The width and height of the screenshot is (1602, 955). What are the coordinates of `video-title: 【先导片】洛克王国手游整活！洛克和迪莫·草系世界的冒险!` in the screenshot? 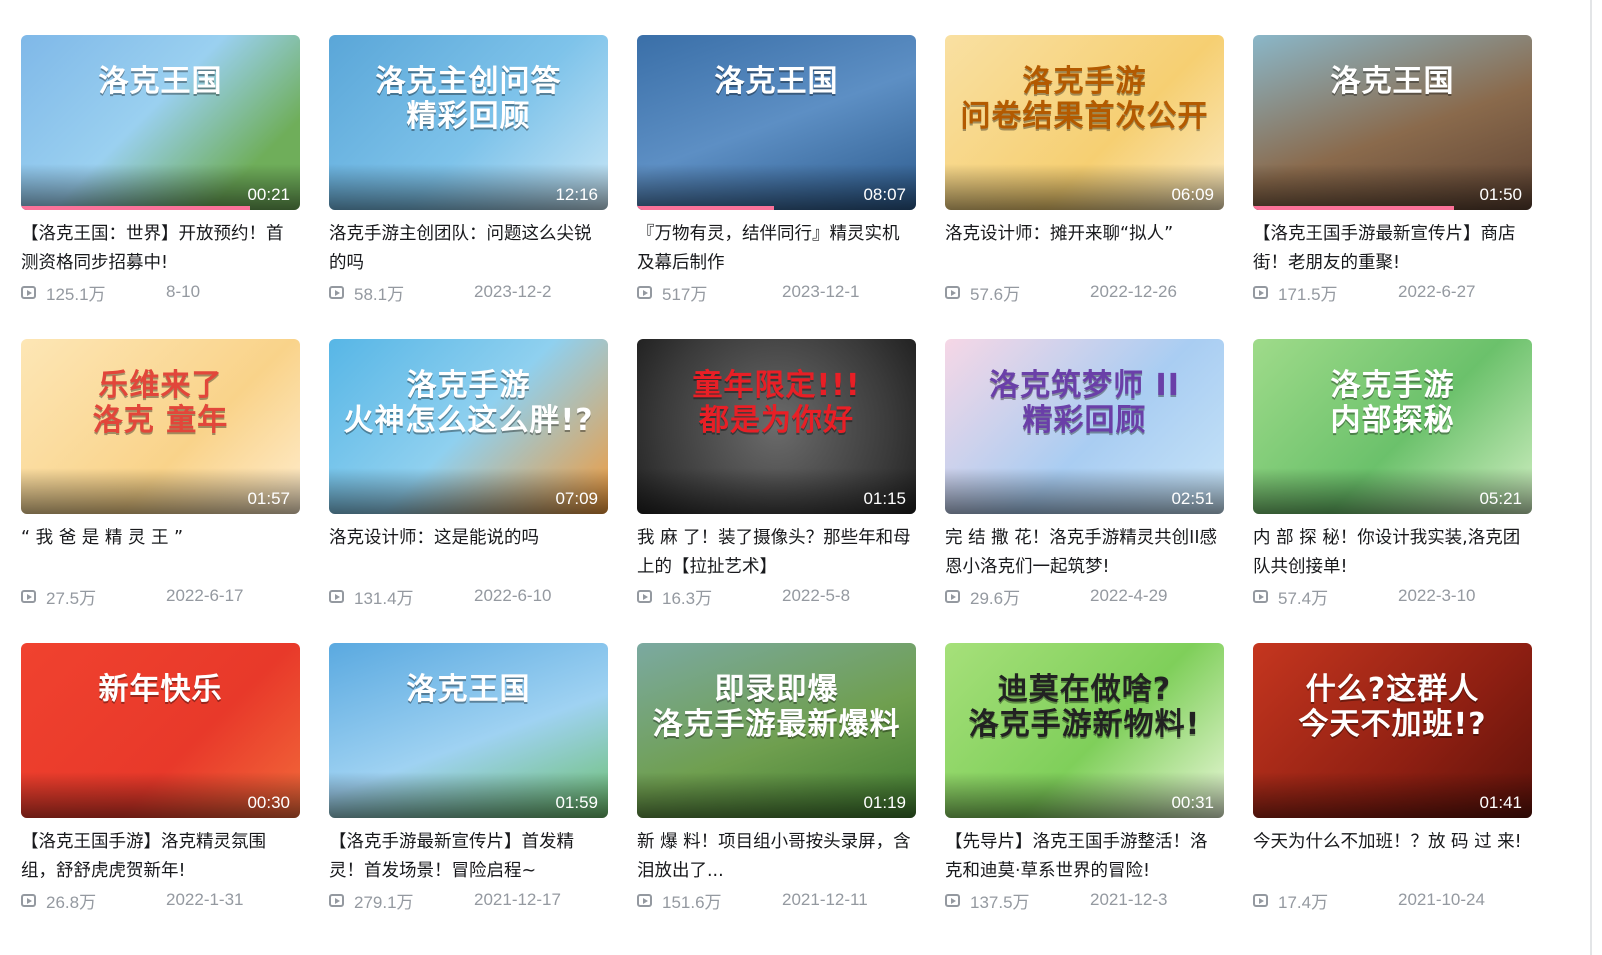 It's located at (1084, 857).